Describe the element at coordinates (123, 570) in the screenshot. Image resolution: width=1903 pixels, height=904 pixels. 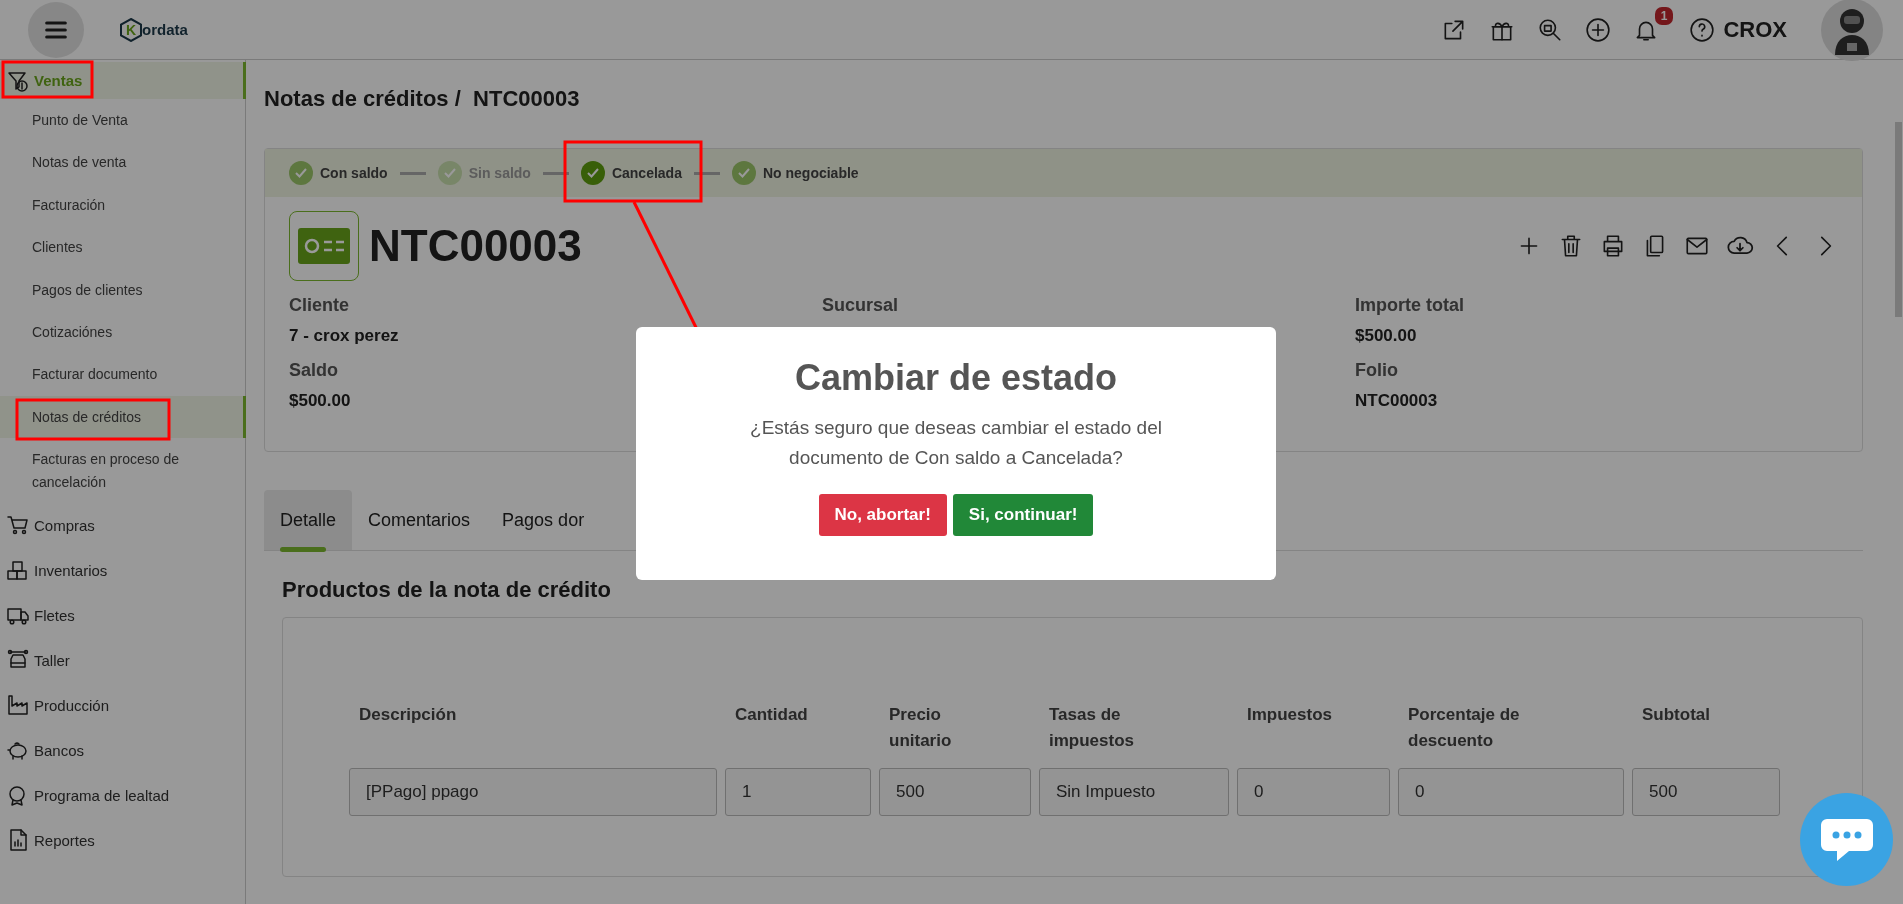
I see `sidebar-item: Inventarios` at that location.